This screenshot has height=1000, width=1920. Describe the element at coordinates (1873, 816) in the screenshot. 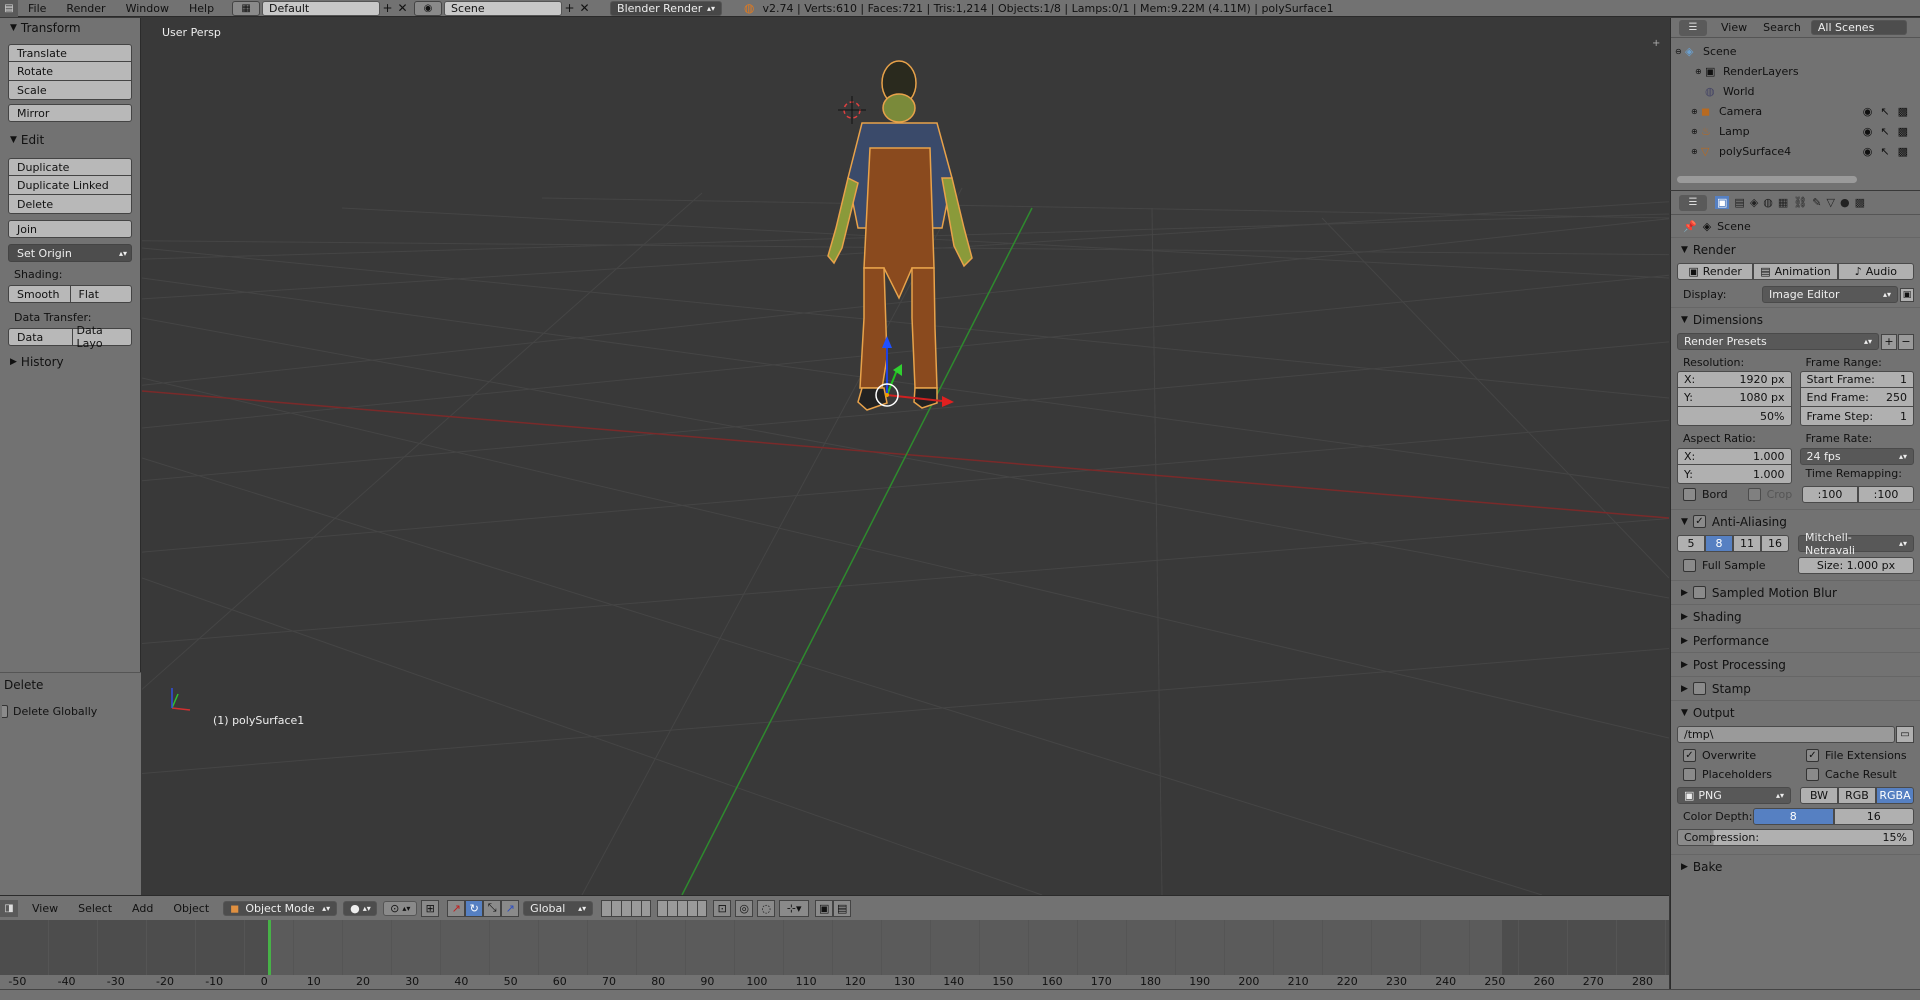

I see `color-depth-16: 16` at that location.